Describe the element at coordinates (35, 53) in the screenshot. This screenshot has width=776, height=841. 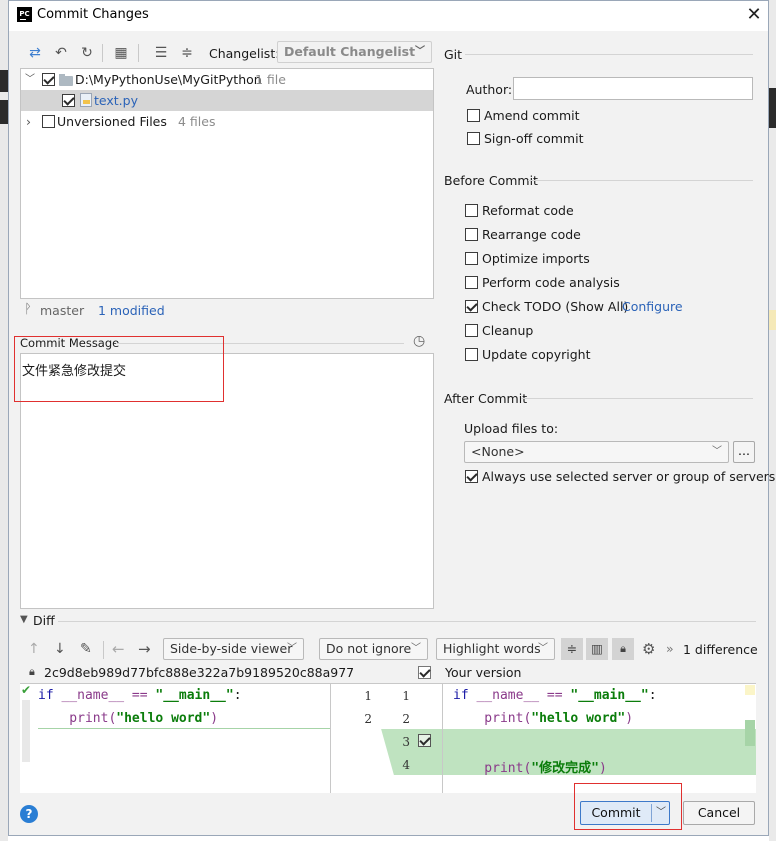
I see `move-changes-icon: ⇄` at that location.